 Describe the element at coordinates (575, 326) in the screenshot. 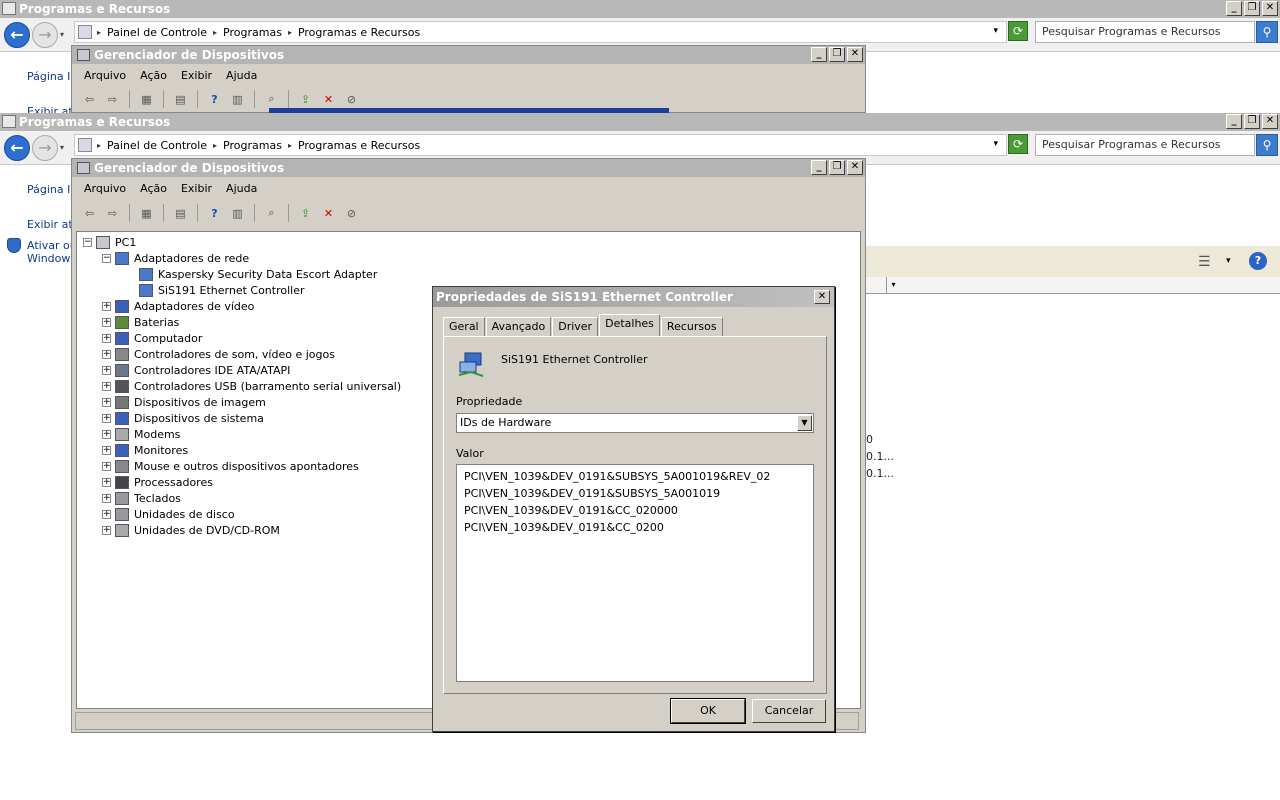

I see `tab-driver: Driver` at that location.